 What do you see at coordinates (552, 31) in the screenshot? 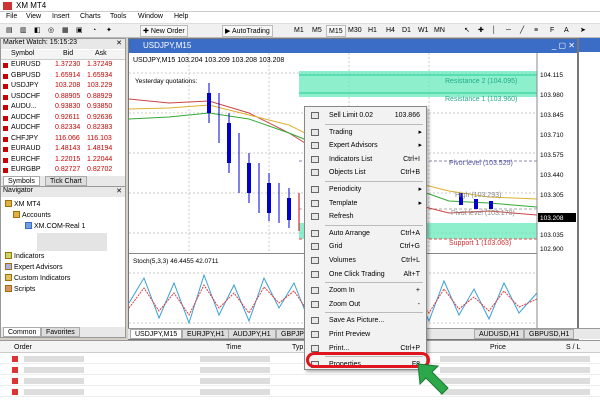
I see `fibo-icon: F` at bounding box center [552, 31].